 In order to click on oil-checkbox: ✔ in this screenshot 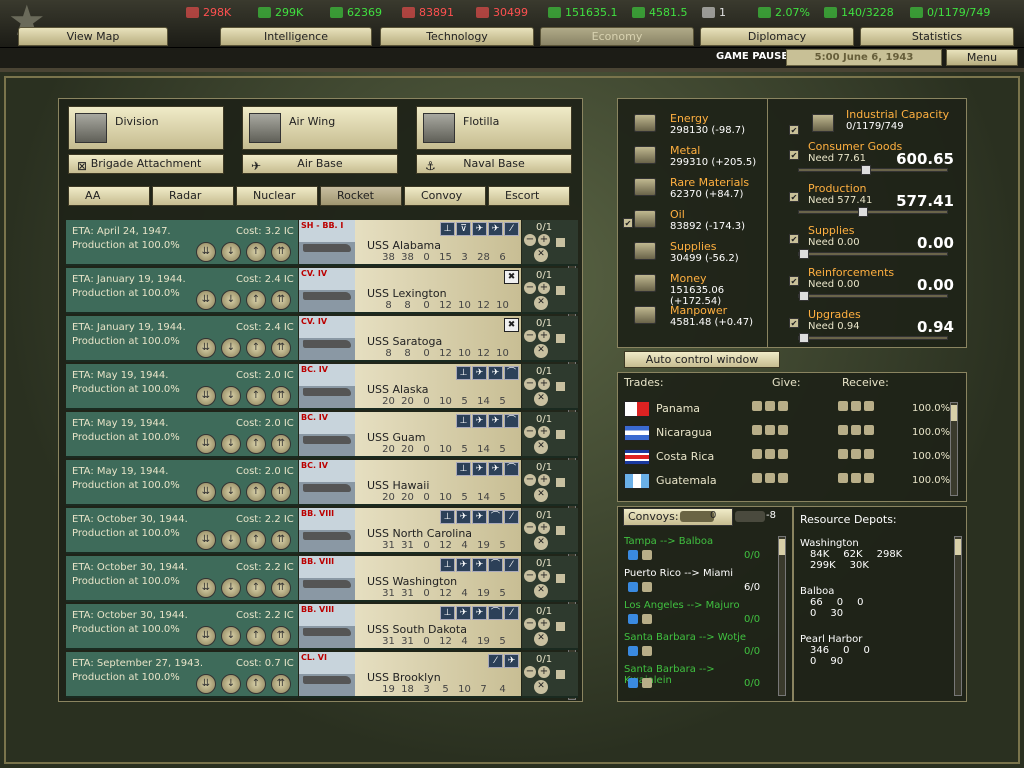, I will do `click(628, 223)`.